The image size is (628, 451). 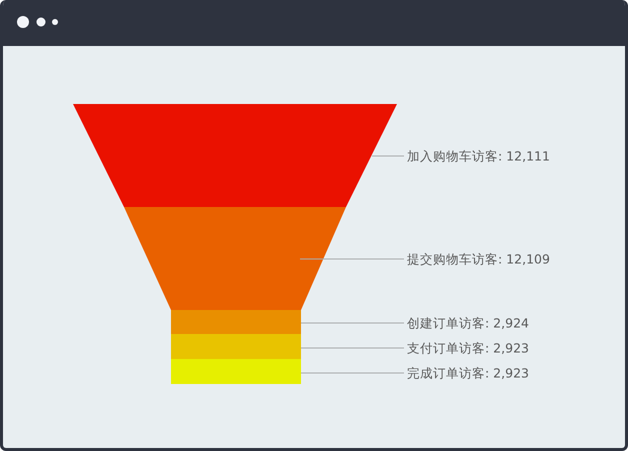 What do you see at coordinates (468, 348) in the screenshot?
I see `funnel-label: 支付订单访客: 2,923` at bounding box center [468, 348].